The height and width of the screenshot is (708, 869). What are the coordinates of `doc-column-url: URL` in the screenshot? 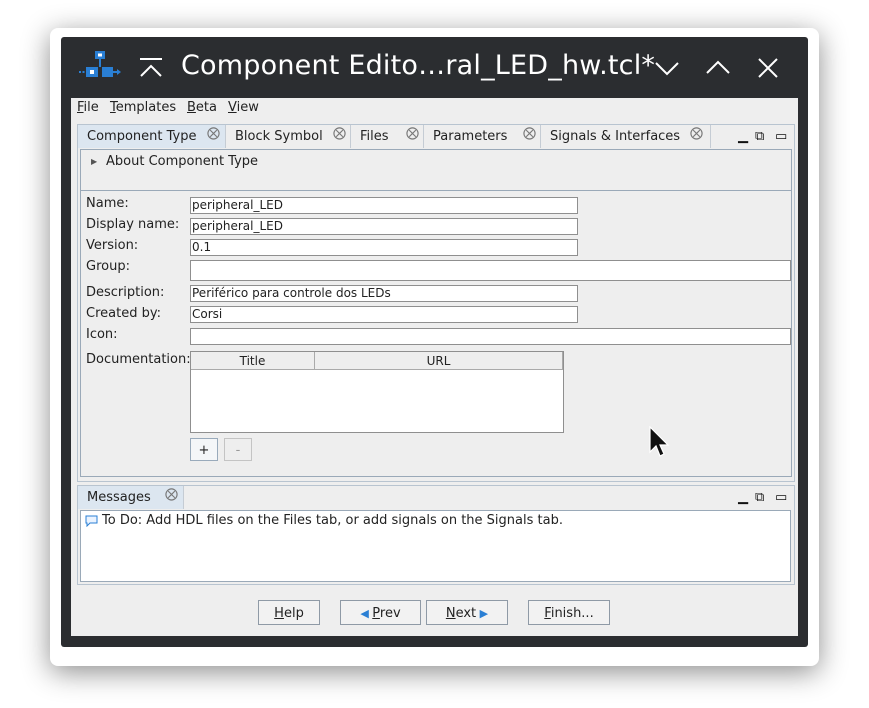 It's located at (439, 361).